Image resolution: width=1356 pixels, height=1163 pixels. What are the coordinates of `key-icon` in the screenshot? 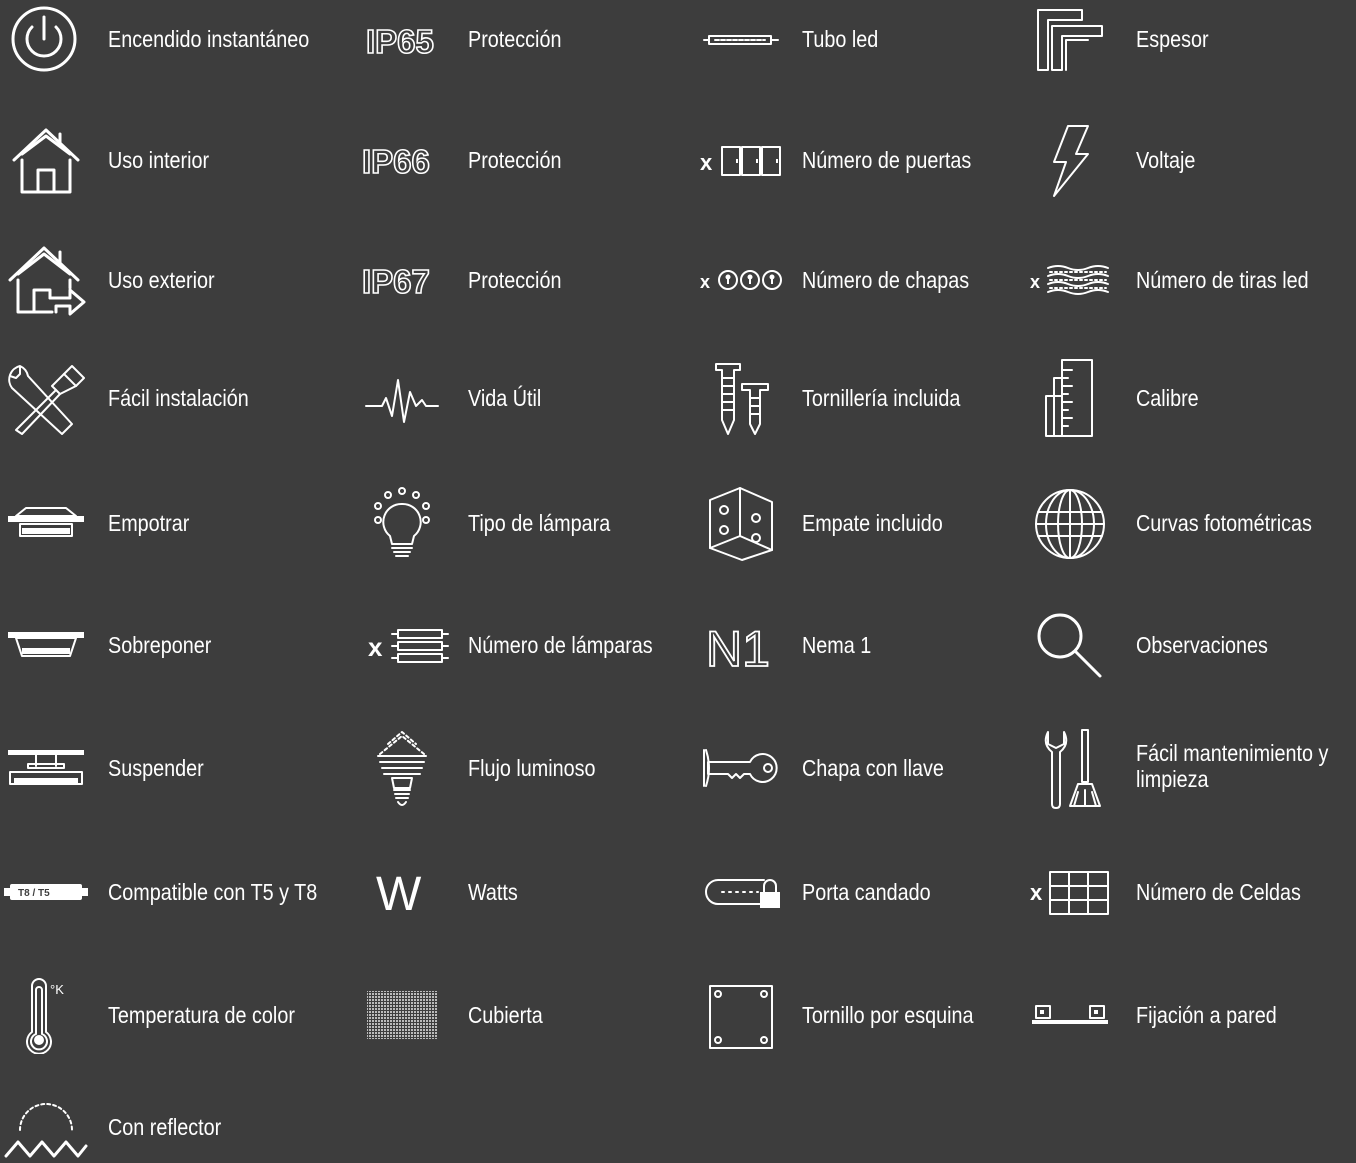 It's located at (740, 768).